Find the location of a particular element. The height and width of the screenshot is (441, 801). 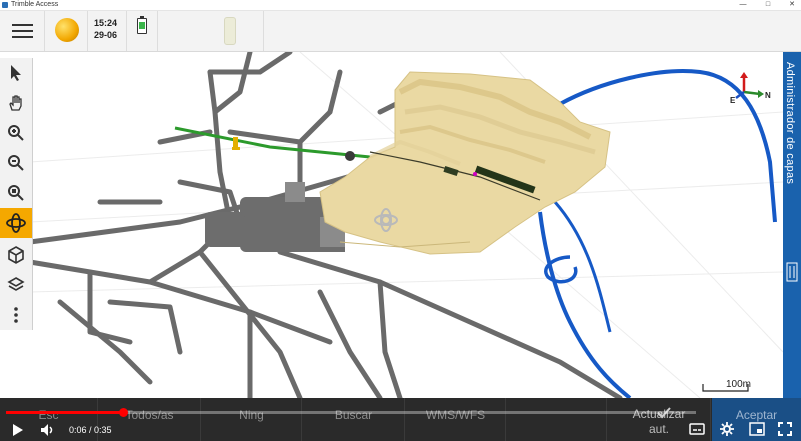

zoom-in-icon is located at coordinates (16, 133).